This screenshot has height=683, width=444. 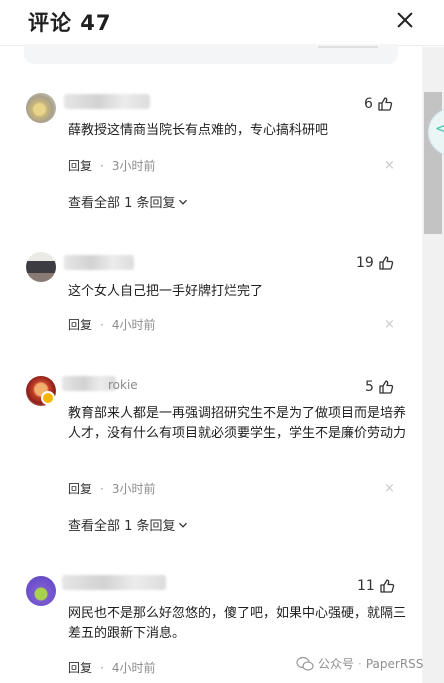 I want to click on comment-text: 这个女人自己把一手好牌打烂完了, so click(x=166, y=291).